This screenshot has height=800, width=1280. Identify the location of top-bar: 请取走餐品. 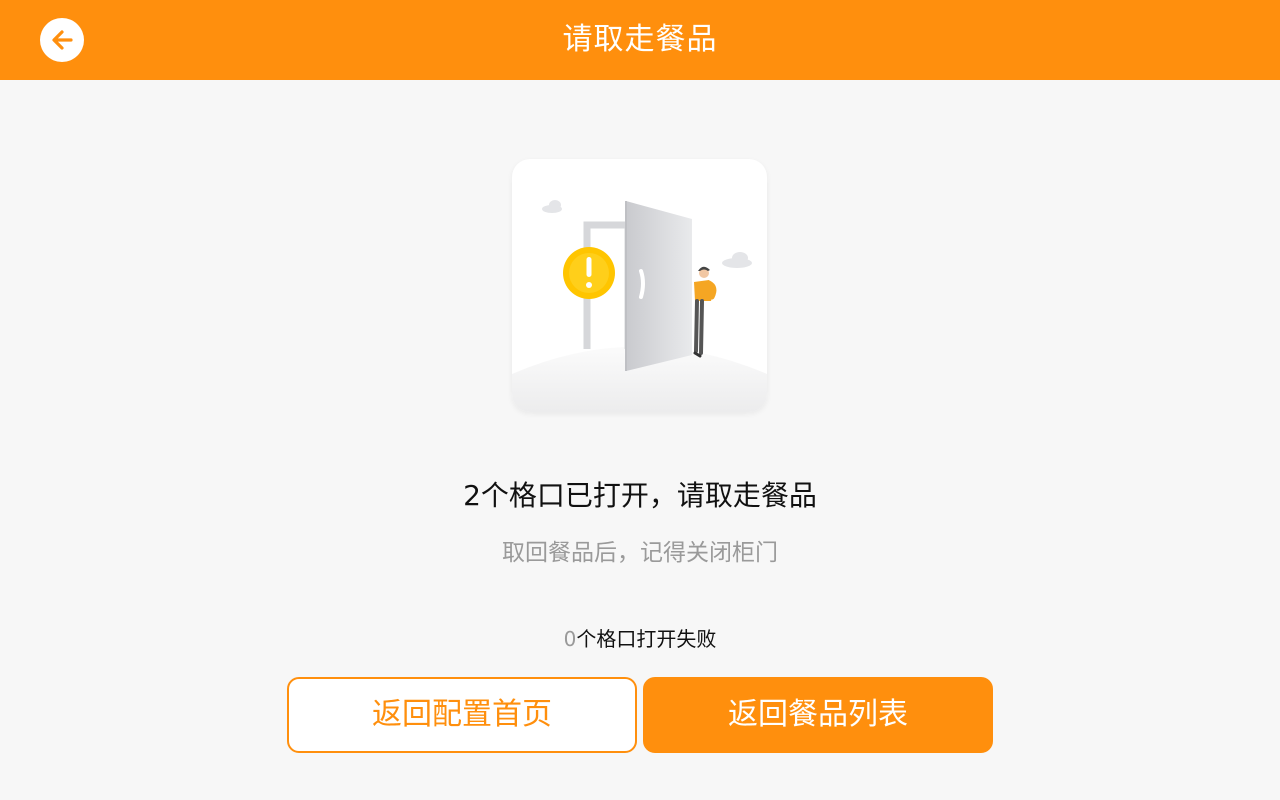
(640, 40).